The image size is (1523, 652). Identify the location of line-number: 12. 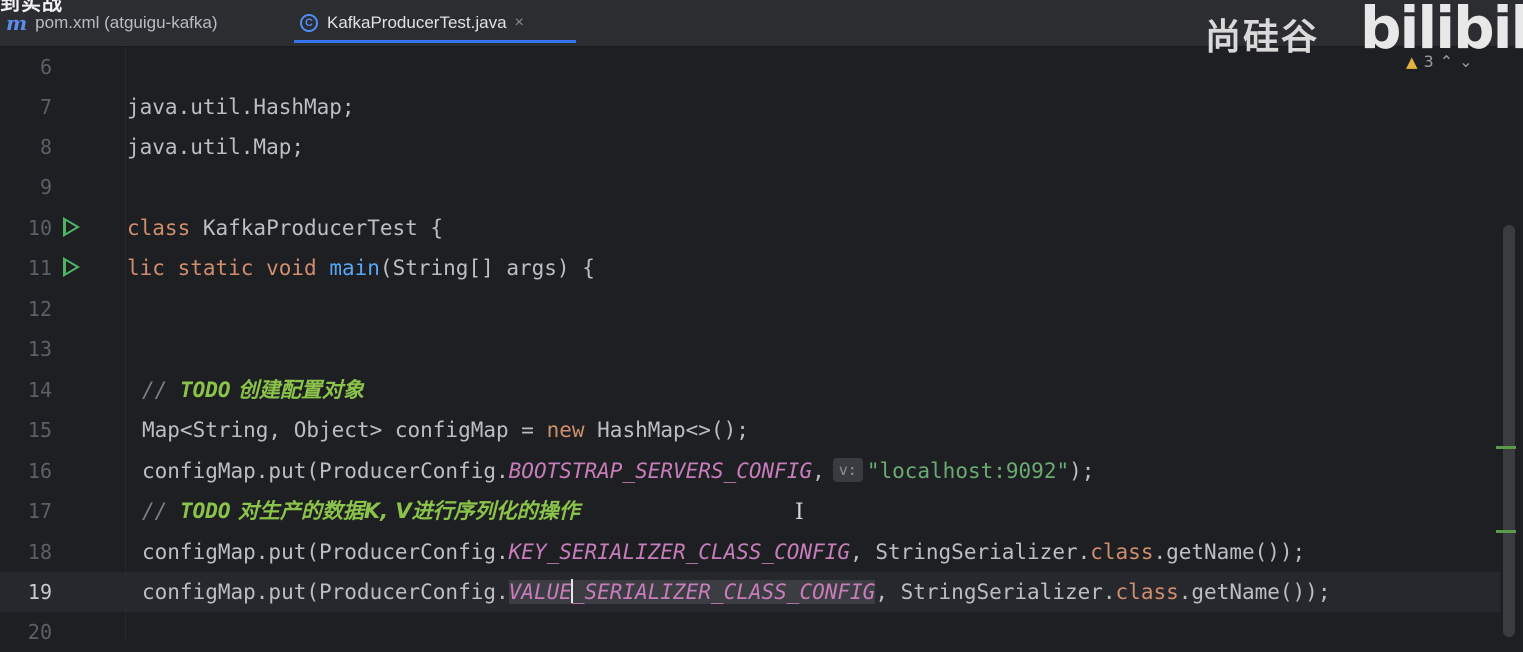
(39, 309).